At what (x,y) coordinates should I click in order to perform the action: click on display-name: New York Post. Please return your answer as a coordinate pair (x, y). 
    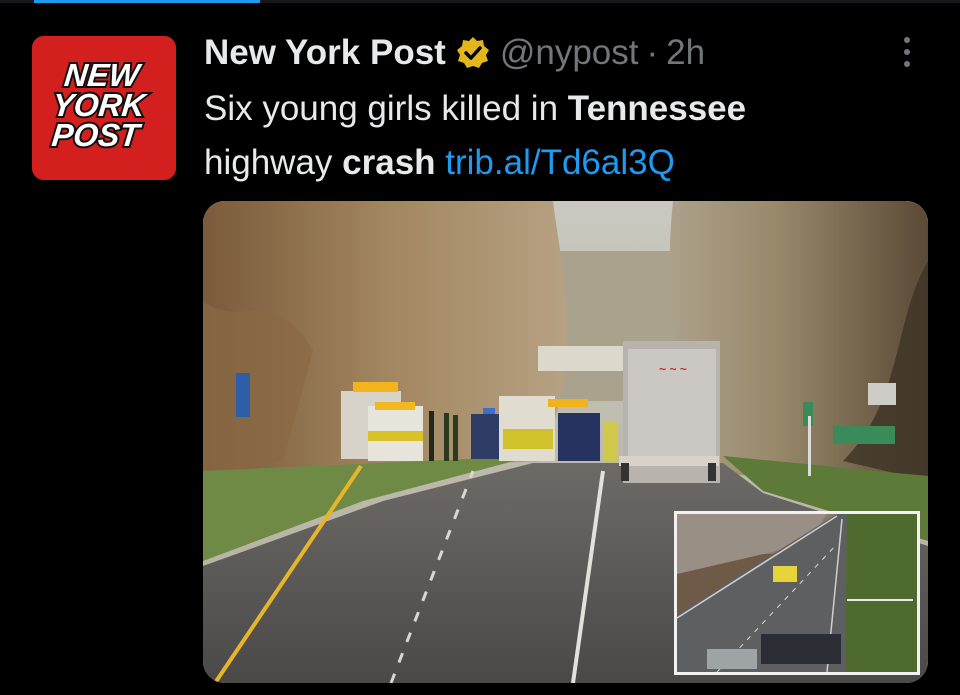
    Looking at the image, I should click on (325, 53).